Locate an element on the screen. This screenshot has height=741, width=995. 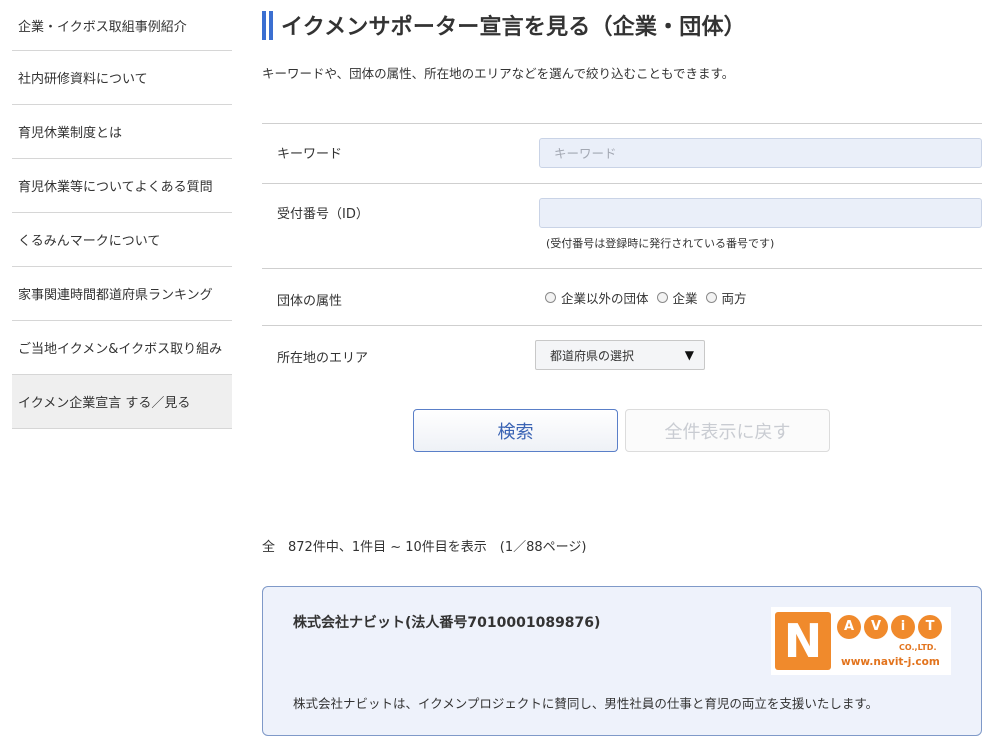
sidebar-item-ikuboss-cases: 企業・イクボス取組事例紹介 is located at coordinates (122, 25).